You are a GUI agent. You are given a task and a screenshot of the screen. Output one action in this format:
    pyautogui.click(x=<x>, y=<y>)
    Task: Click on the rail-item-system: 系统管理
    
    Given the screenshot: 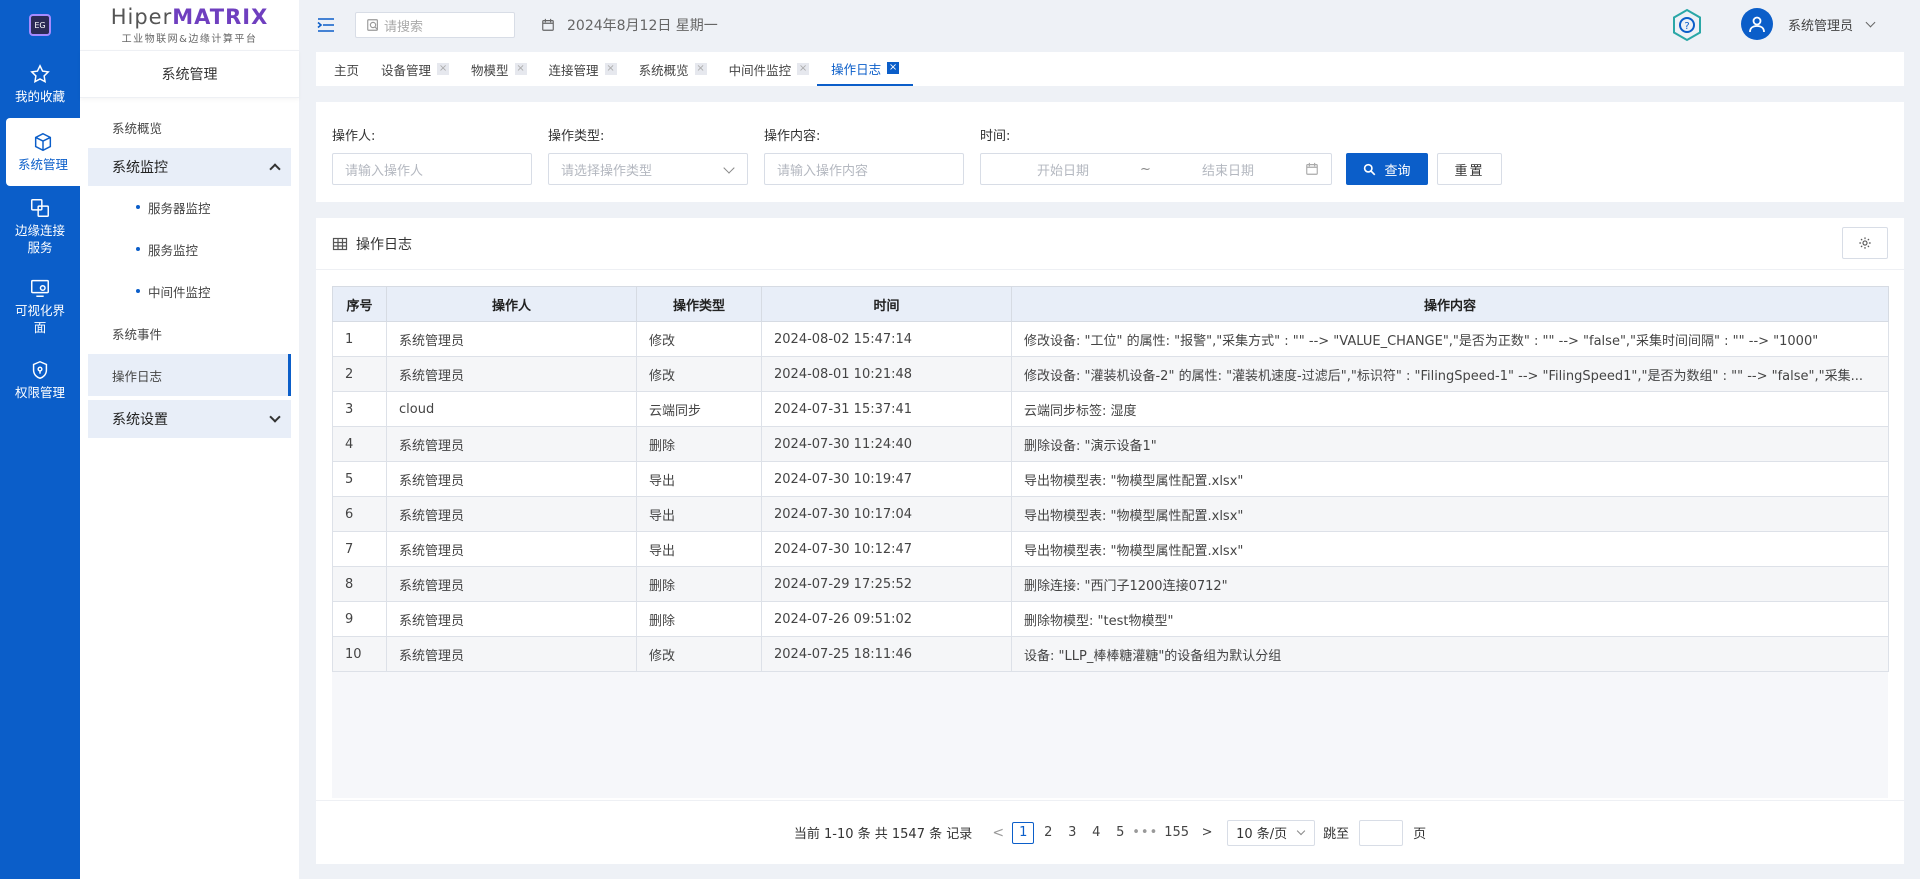 What is the action you would take?
    pyautogui.click(x=43, y=152)
    